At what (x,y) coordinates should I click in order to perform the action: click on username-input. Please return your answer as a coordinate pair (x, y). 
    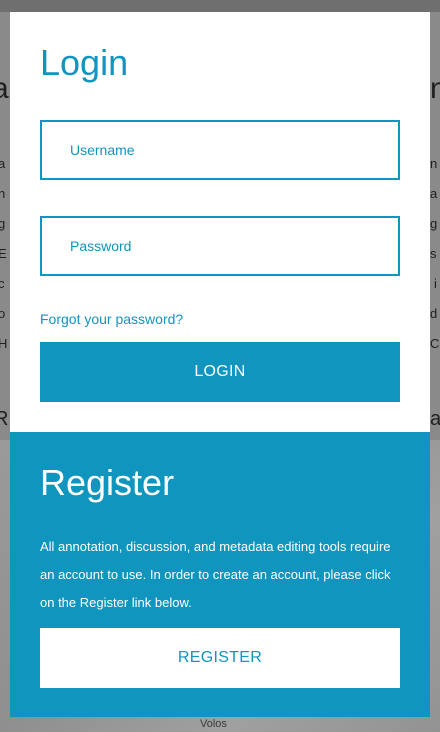
    Looking at the image, I should click on (234, 150).